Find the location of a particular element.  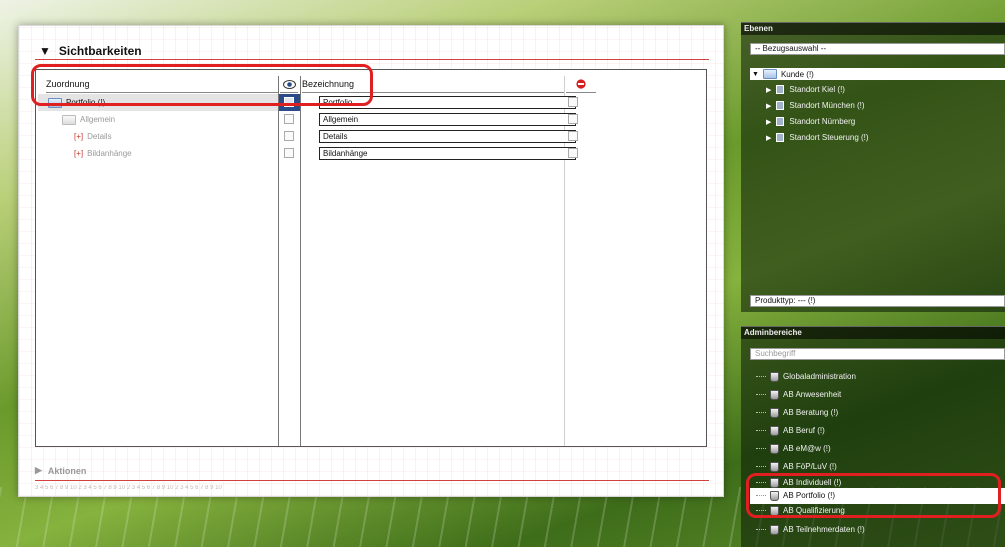

admin-item: AB eM@w (!) is located at coordinates (793, 448).